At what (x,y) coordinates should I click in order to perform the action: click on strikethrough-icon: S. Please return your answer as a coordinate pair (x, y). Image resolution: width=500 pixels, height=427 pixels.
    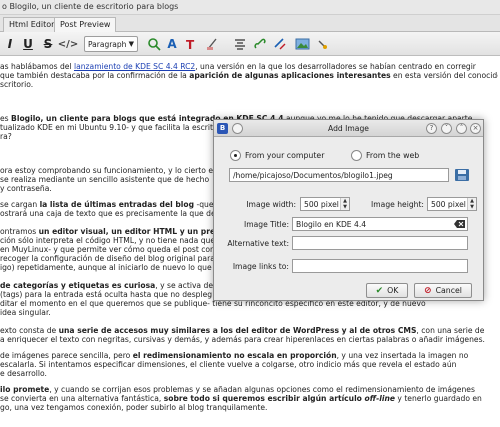
    Looking at the image, I should click on (48, 44).